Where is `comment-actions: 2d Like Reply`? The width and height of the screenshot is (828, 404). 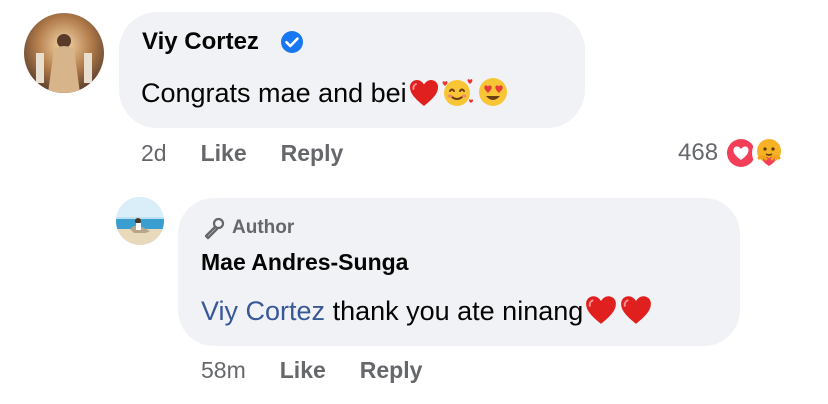 comment-actions: 2d Like Reply is located at coordinates (259, 153).